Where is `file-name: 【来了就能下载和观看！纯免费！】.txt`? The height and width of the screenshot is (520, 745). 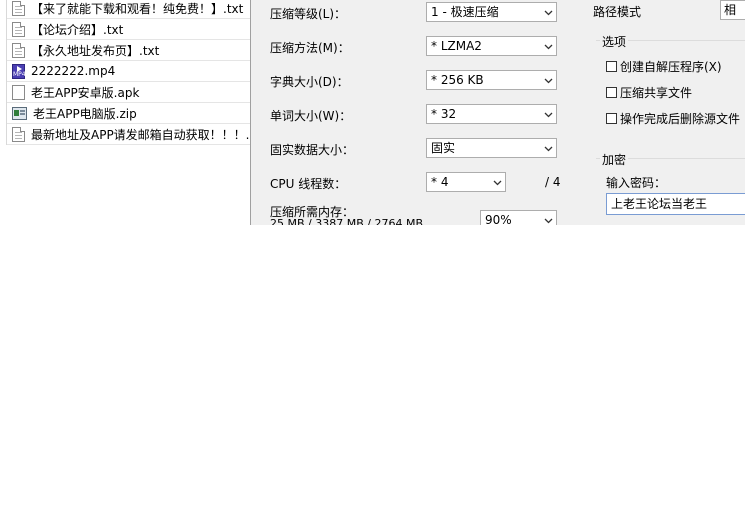 file-name: 【来了就能下载和观看！纯免费！】.txt is located at coordinates (137, 8).